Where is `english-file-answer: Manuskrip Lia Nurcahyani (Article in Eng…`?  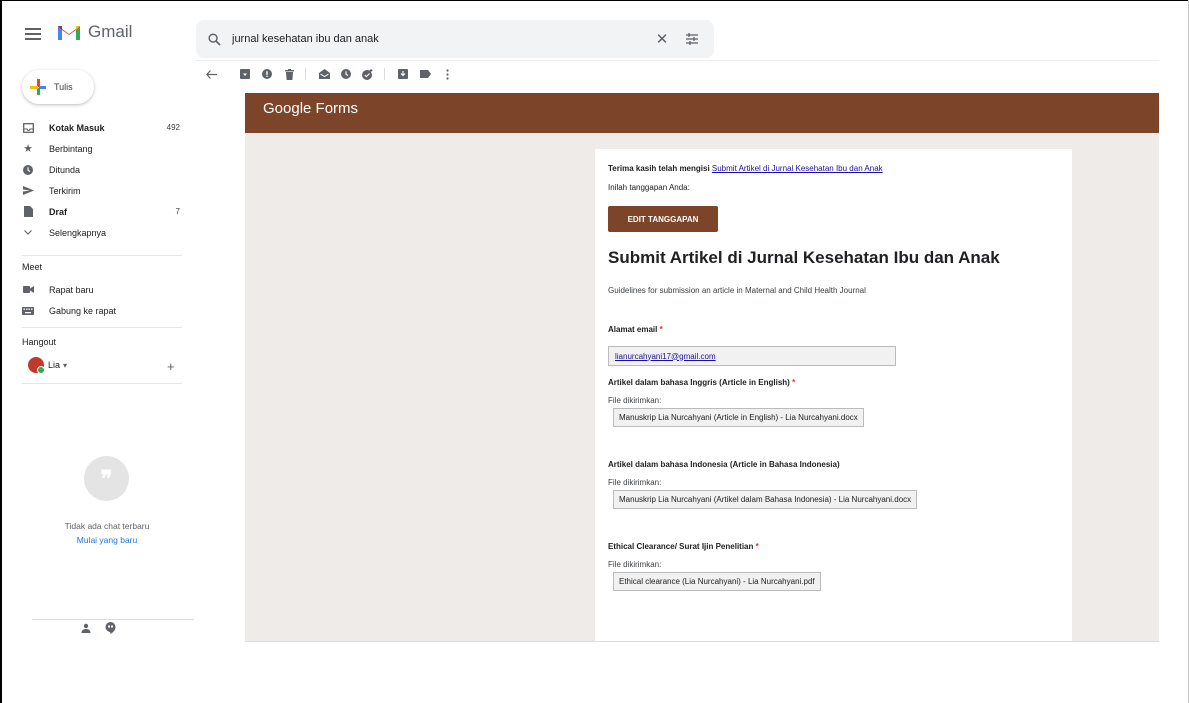
english-file-answer: Manuskrip Lia Nurcahyani (Article in Eng… is located at coordinates (738, 417).